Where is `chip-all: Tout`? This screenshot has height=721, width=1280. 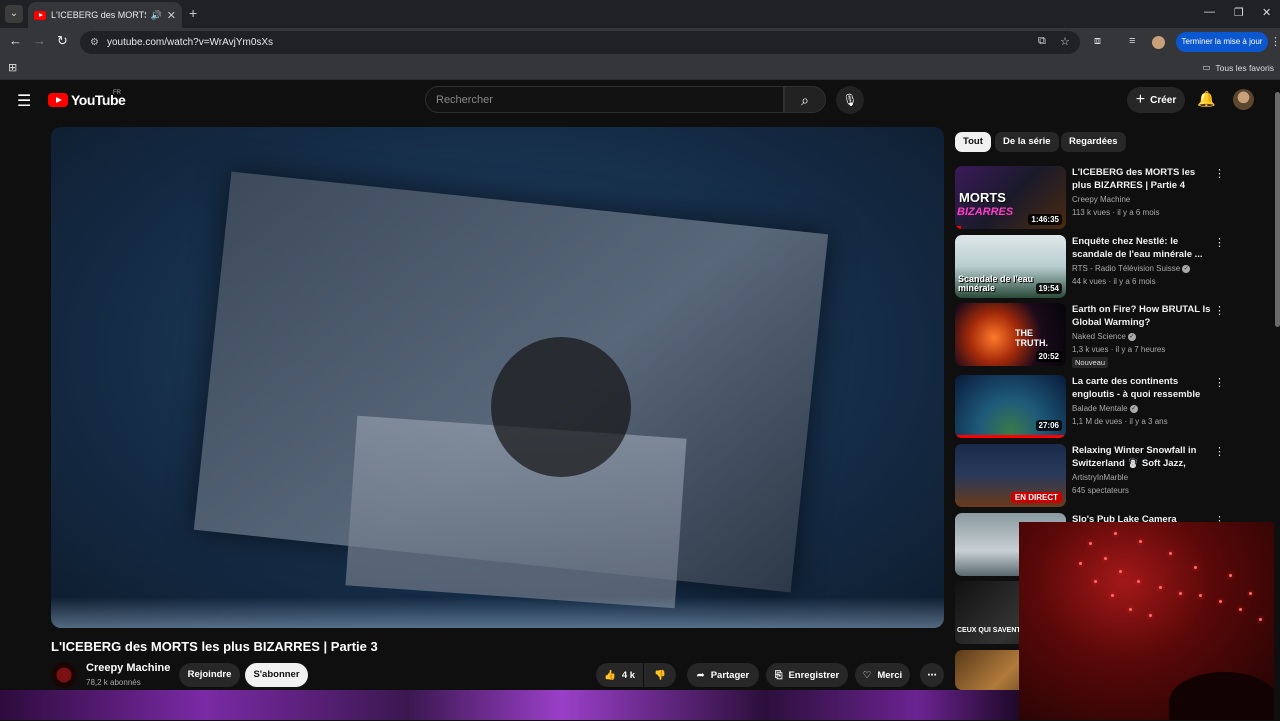
chip-all: Tout is located at coordinates (973, 142).